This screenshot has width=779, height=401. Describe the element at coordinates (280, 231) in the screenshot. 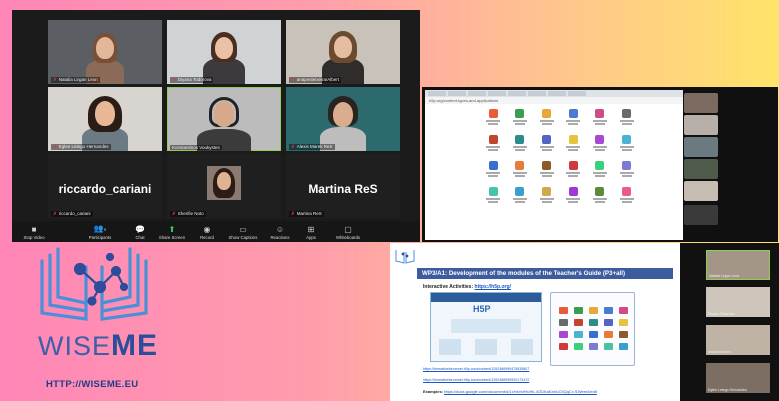

I see `reactions-button: ☺ Reactions` at that location.